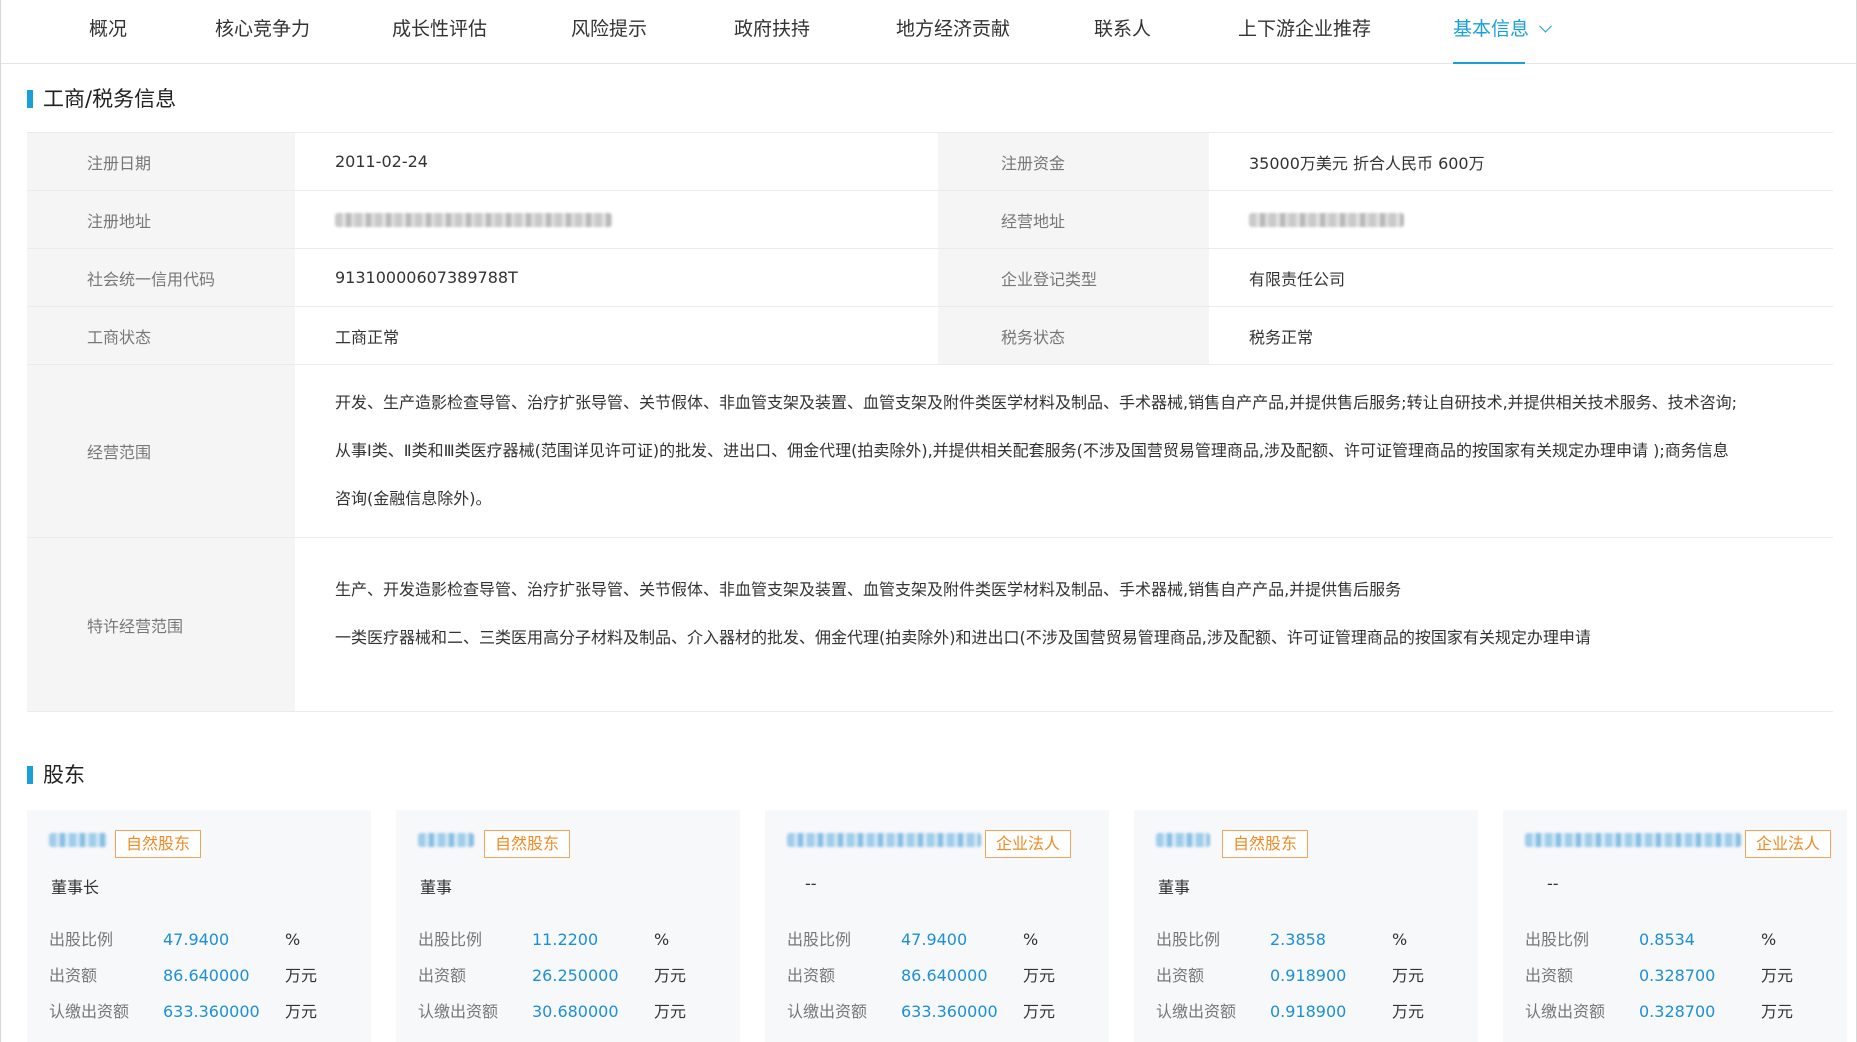 Image resolution: width=1857 pixels, height=1042 pixels. I want to click on amount-row: 出资额 26.250000 万元, so click(552, 975).